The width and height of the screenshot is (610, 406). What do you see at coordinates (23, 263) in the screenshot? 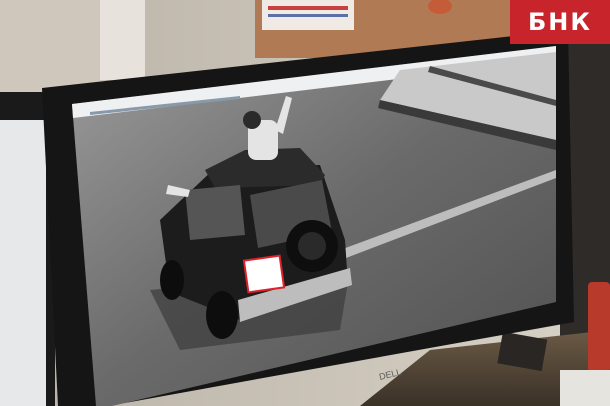
I see `left-monitor-screen` at bounding box center [23, 263].